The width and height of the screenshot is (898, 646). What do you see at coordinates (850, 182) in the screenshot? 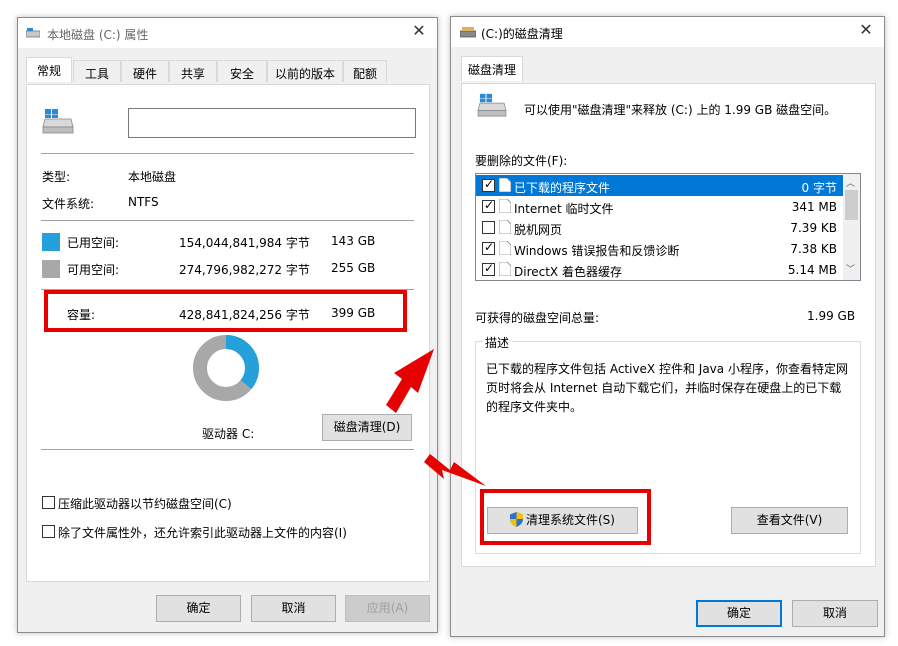
I see `scroll-up-icon: ︿` at bounding box center [850, 182].